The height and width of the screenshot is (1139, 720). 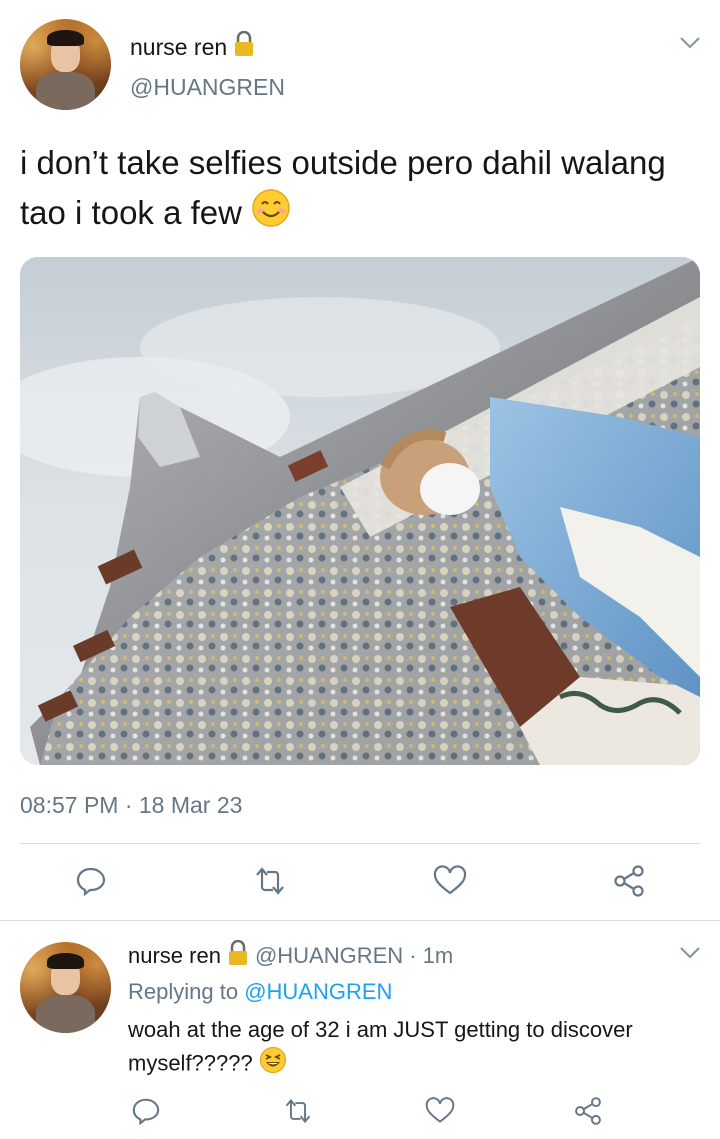 I want to click on replying-to: Replying to @HUANGREN, so click(x=260, y=992).